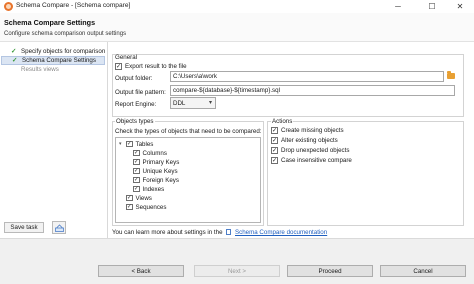 The height and width of the screenshot is (284, 474). I want to click on create-missing-objects-checkbox: ✓ Create missing objects, so click(307, 130).